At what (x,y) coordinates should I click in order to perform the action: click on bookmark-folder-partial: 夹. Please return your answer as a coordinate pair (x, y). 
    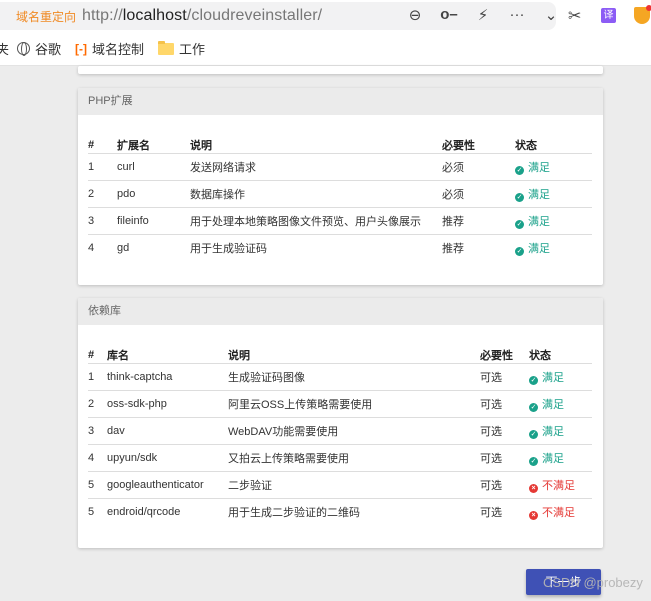
    Looking at the image, I should click on (4, 48).